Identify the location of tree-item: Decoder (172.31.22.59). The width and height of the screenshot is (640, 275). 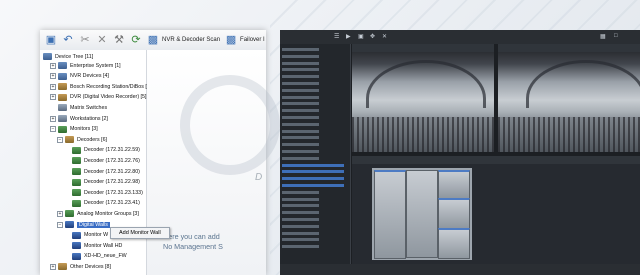
(102, 150).